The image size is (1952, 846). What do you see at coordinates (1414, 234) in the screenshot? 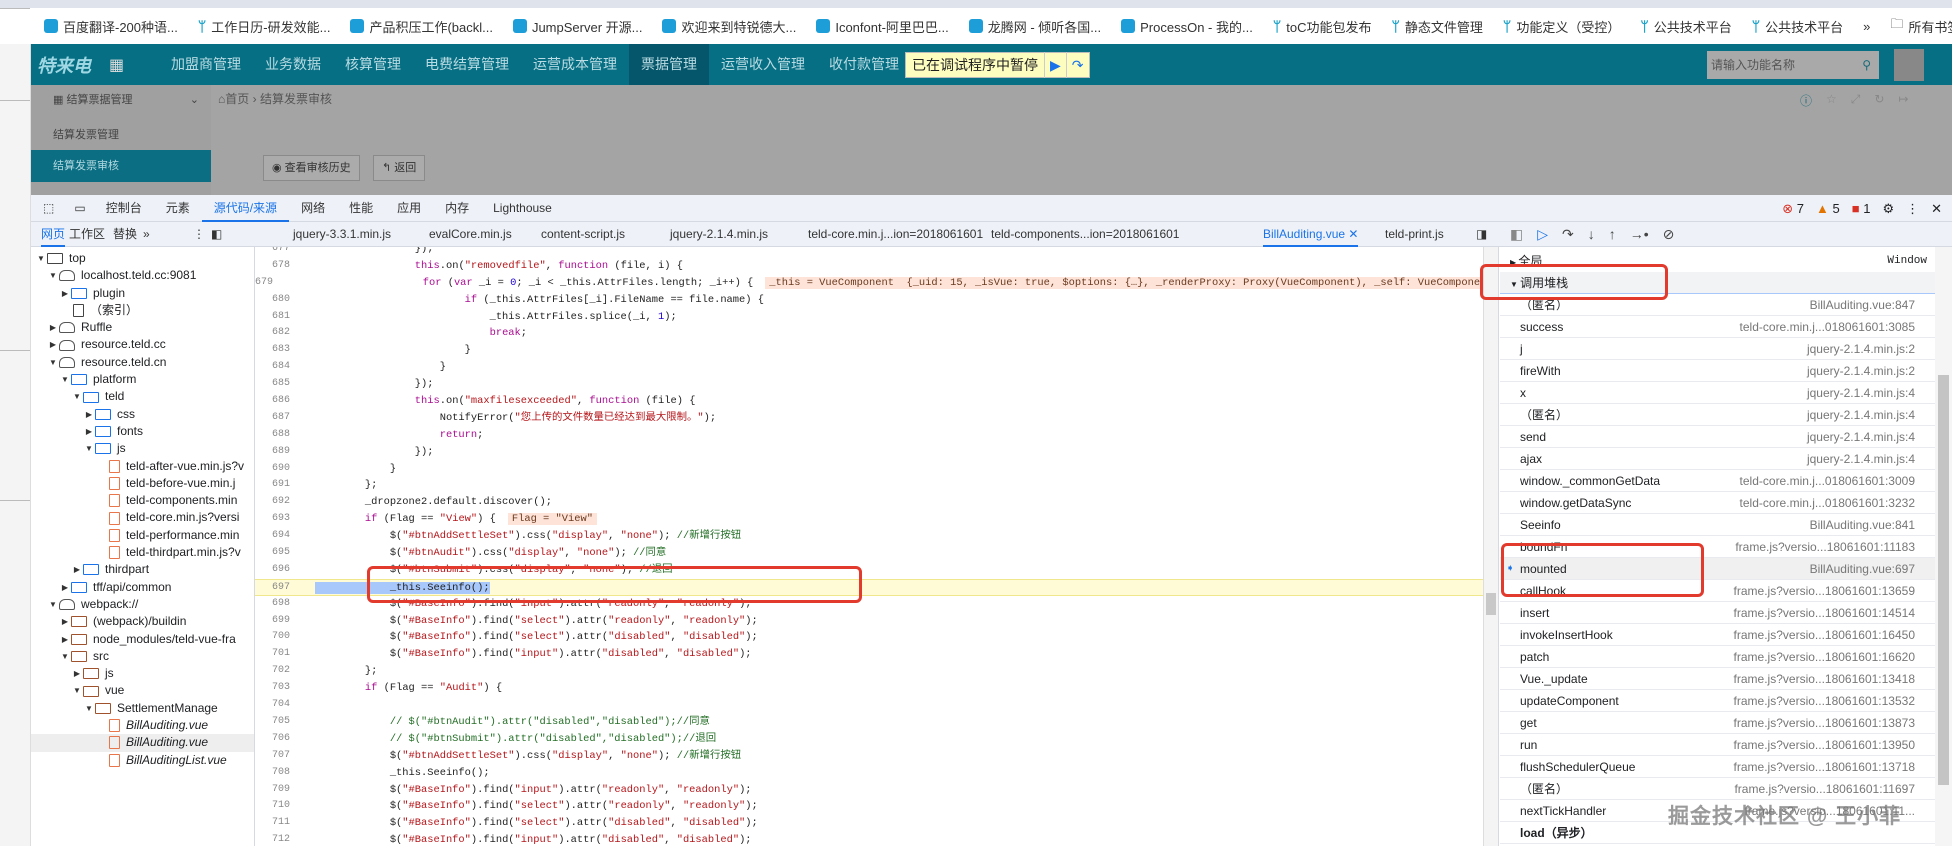
I see `file-tab: teld-print.js` at bounding box center [1414, 234].